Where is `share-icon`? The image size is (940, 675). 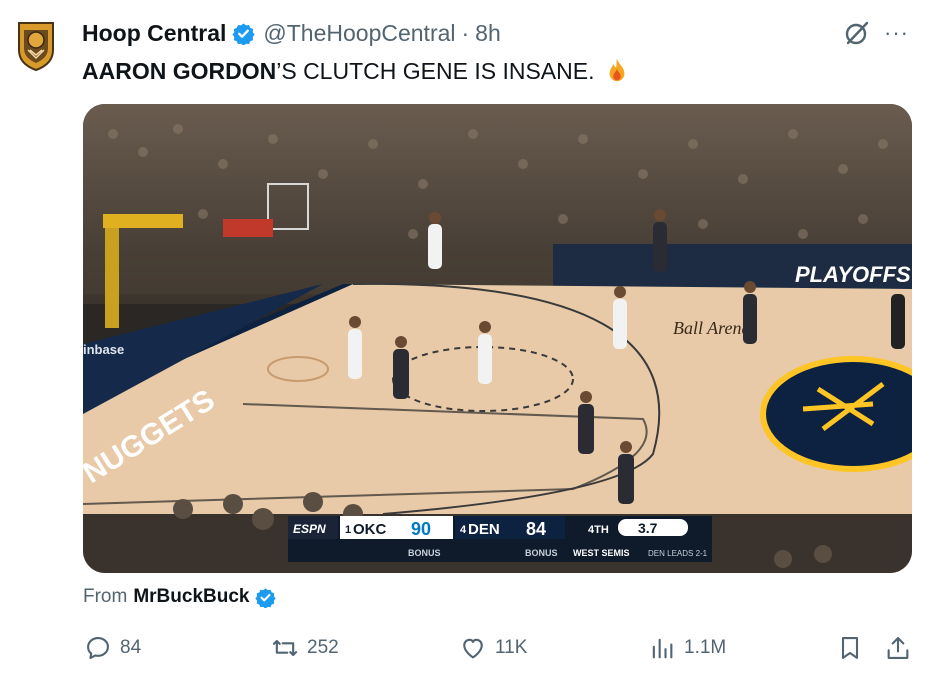
share-icon is located at coordinates (898, 648).